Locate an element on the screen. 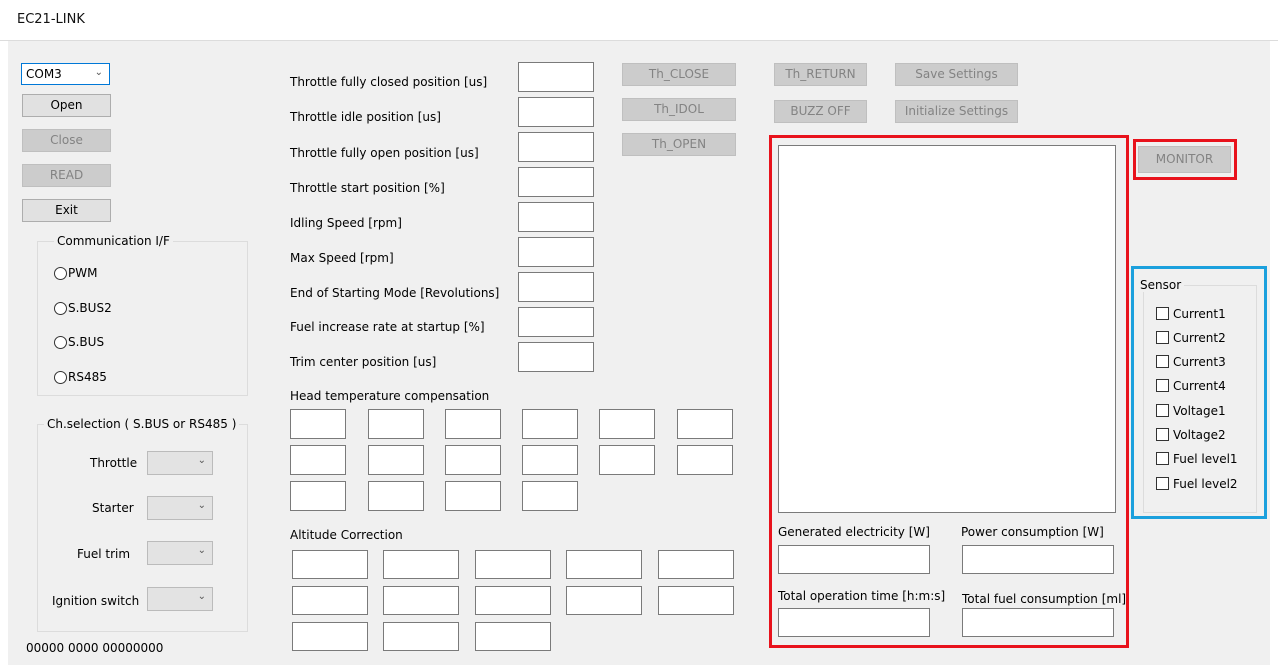 This screenshot has height=665, width=1278. throttle-open-input is located at coordinates (556, 147).